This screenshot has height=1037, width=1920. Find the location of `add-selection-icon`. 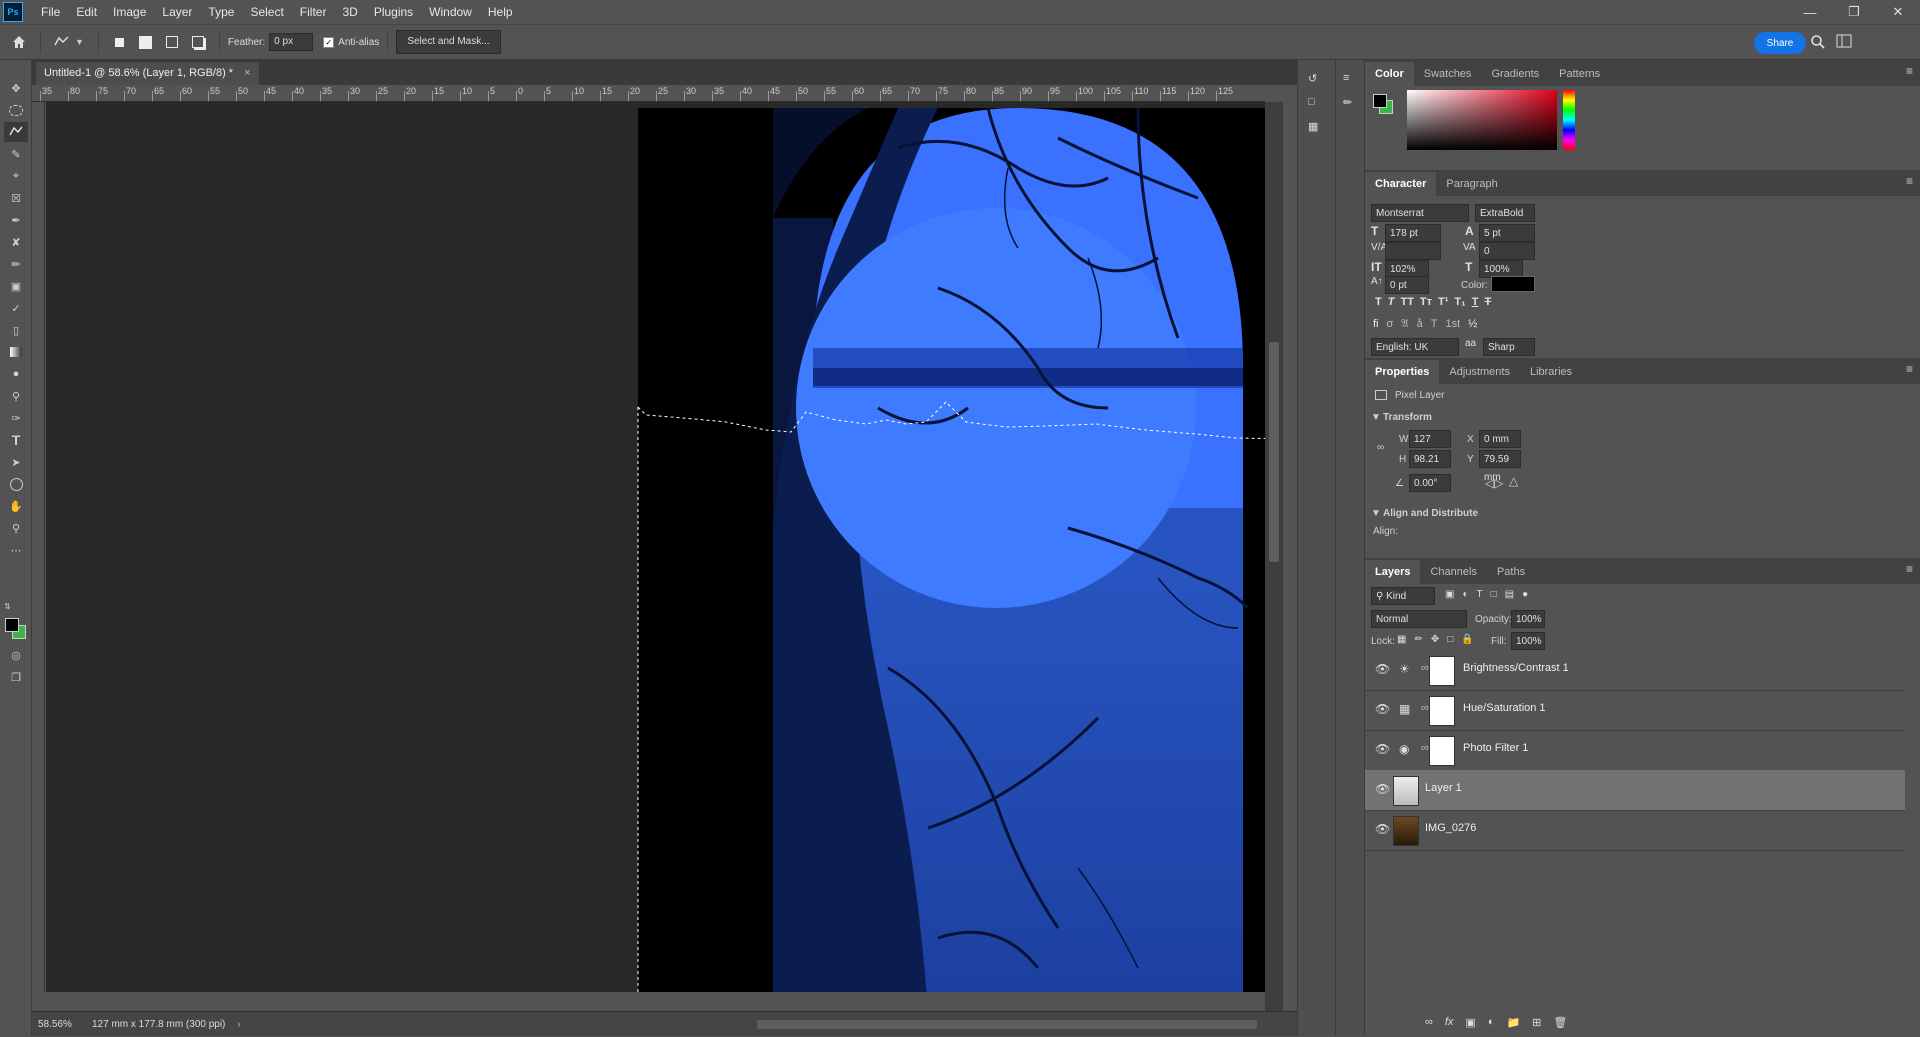

add-selection-icon is located at coordinates (146, 42).